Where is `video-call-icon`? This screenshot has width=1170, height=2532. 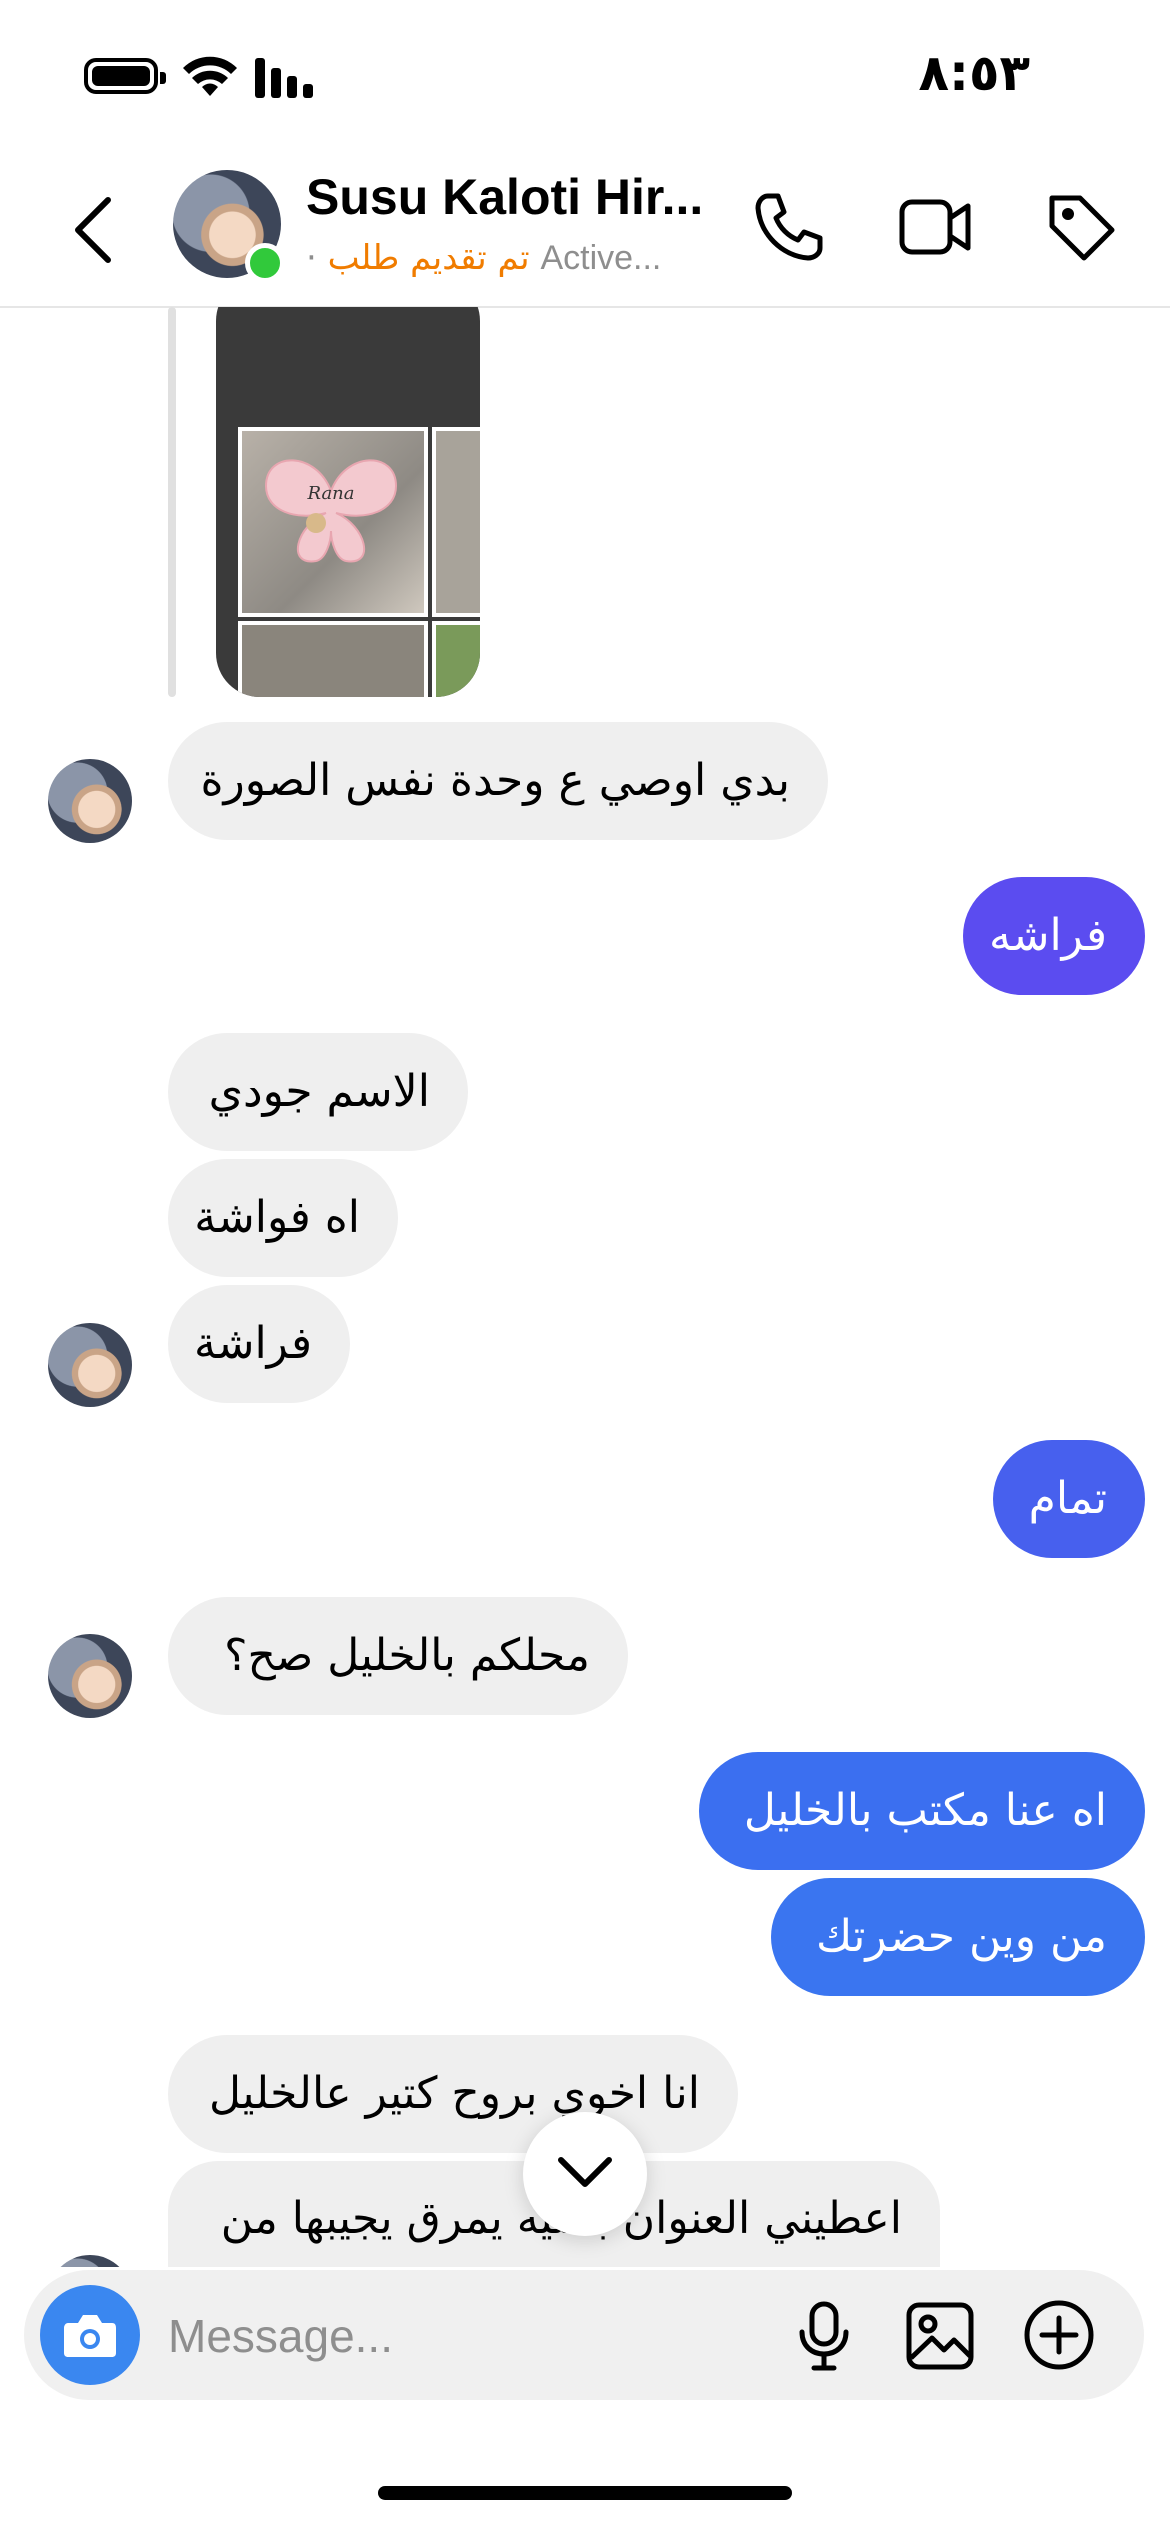
video-call-icon is located at coordinates (936, 227).